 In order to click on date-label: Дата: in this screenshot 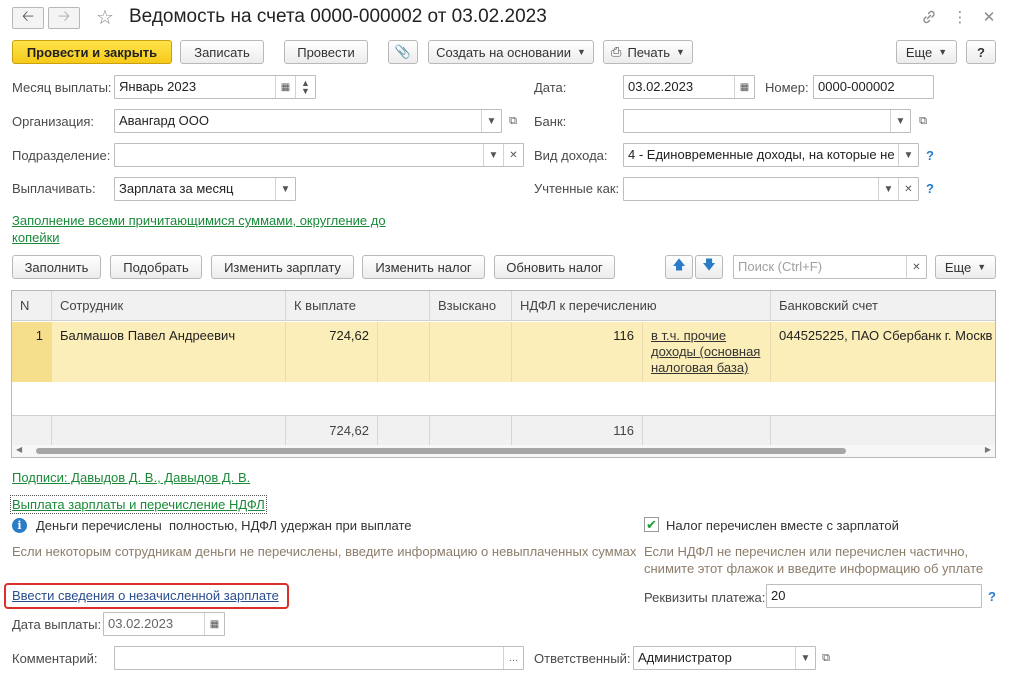, I will do `click(550, 87)`.